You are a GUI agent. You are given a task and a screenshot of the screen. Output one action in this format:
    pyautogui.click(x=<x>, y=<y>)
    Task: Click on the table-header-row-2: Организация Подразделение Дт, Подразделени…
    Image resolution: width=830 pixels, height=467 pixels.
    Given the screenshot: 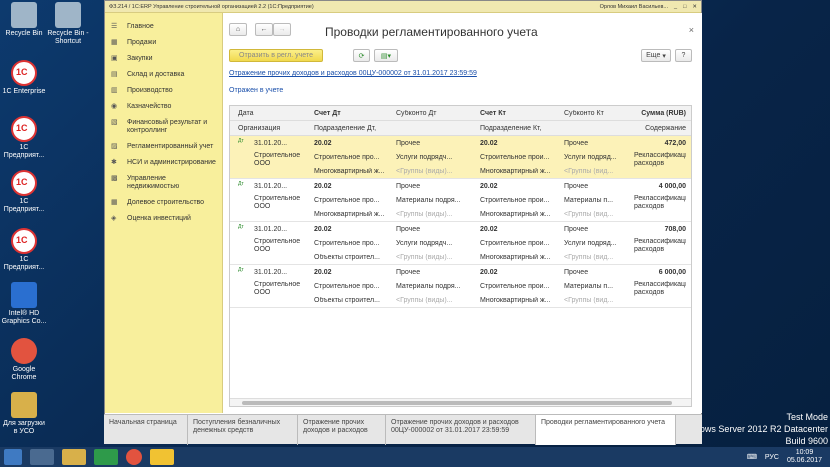 What is the action you would take?
    pyautogui.click(x=460, y=128)
    